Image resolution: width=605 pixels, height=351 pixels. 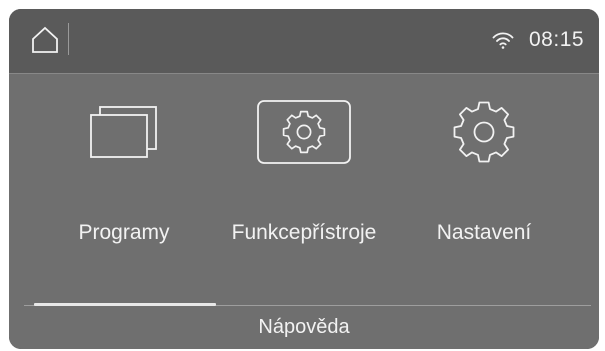 I want to click on home-icon, so click(x=45, y=39).